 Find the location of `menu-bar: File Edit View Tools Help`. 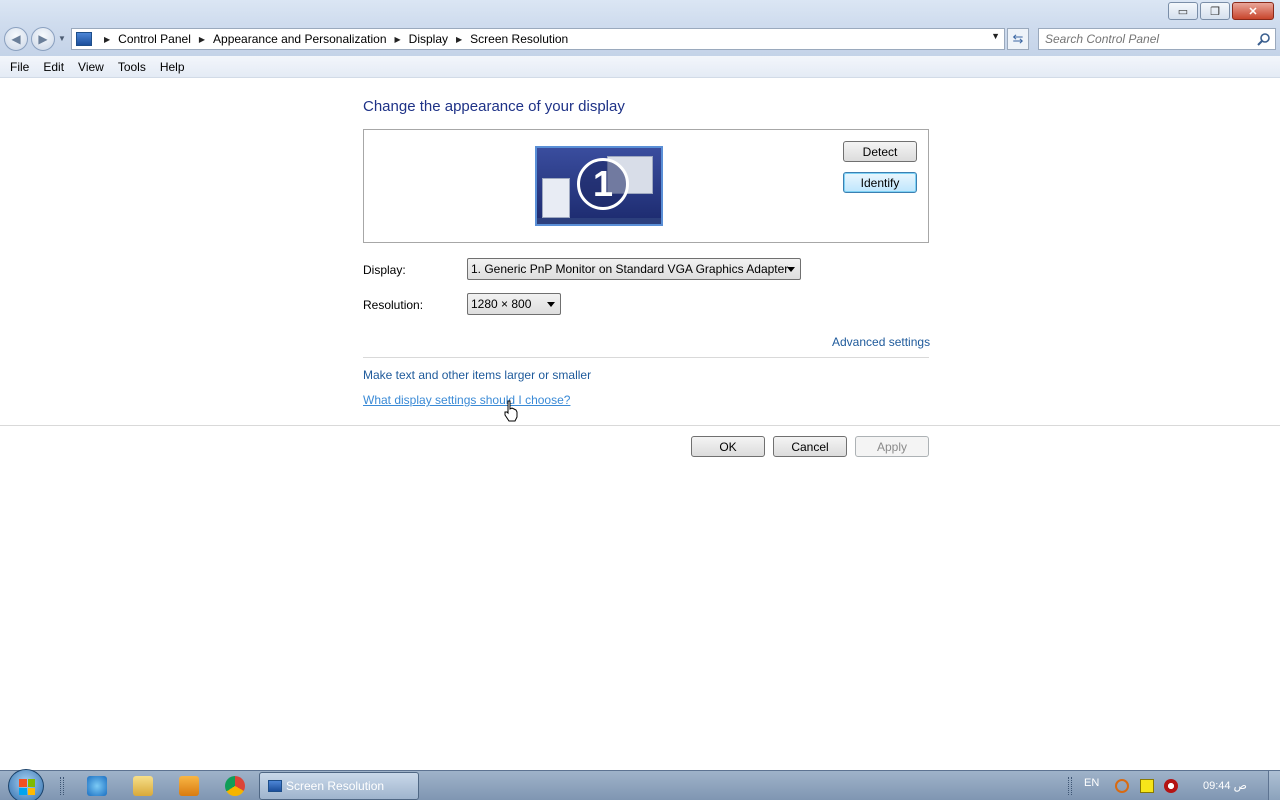

menu-bar: File Edit View Tools Help is located at coordinates (640, 67).